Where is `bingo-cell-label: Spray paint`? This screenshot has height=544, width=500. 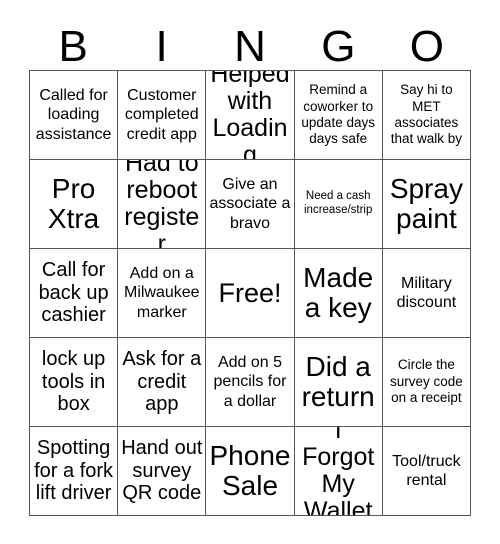
bingo-cell-label: Spray paint is located at coordinates (426, 203).